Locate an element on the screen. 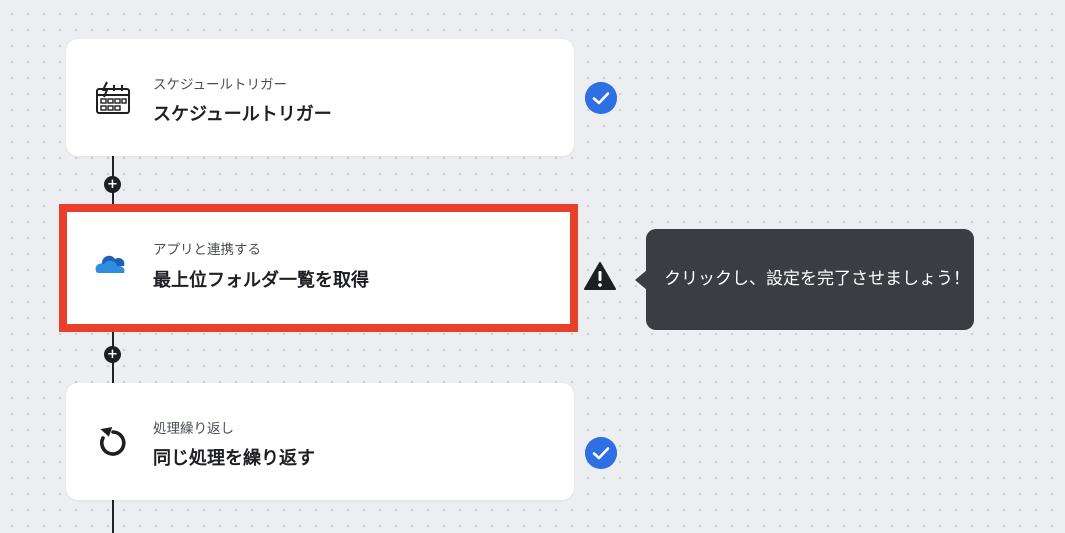 This screenshot has height=533, width=1065. step-title: 最上位フォルダ一覧を取得 is located at coordinates (261, 280).